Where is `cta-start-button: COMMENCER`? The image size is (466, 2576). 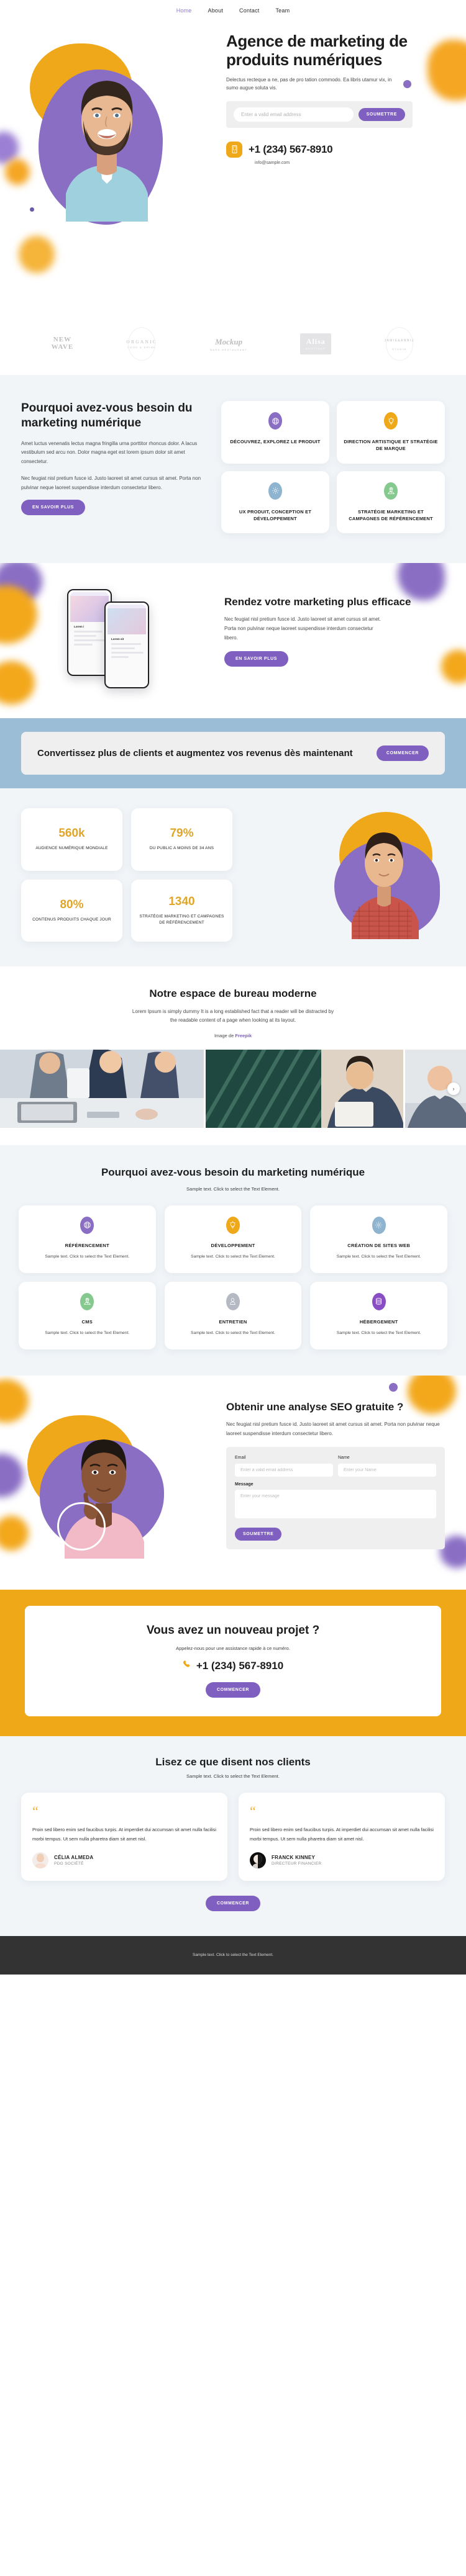
cta-start-button: COMMENCER is located at coordinates (402, 753).